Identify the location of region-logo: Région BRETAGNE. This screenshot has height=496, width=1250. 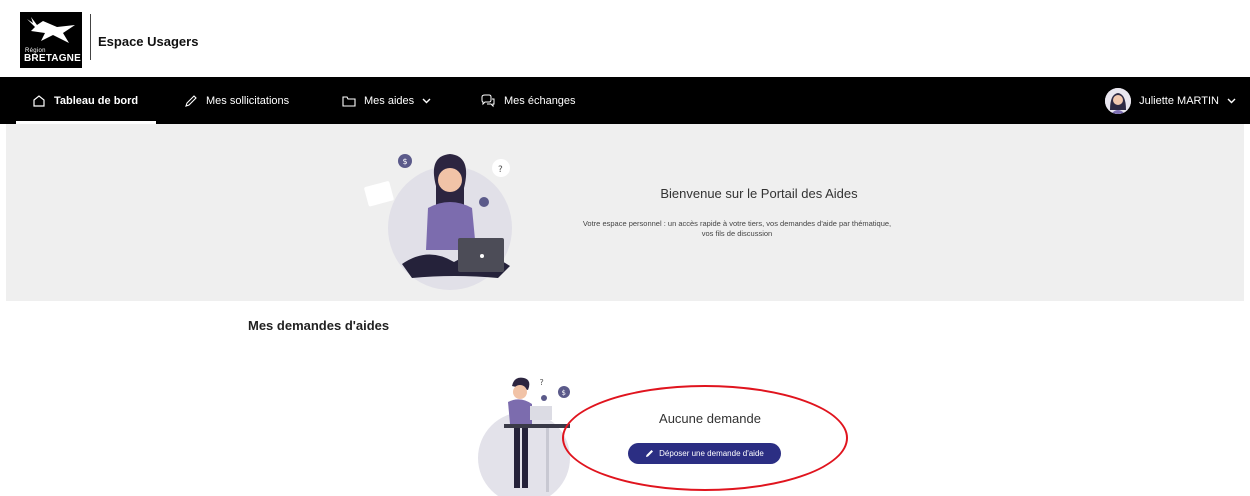
(51, 40).